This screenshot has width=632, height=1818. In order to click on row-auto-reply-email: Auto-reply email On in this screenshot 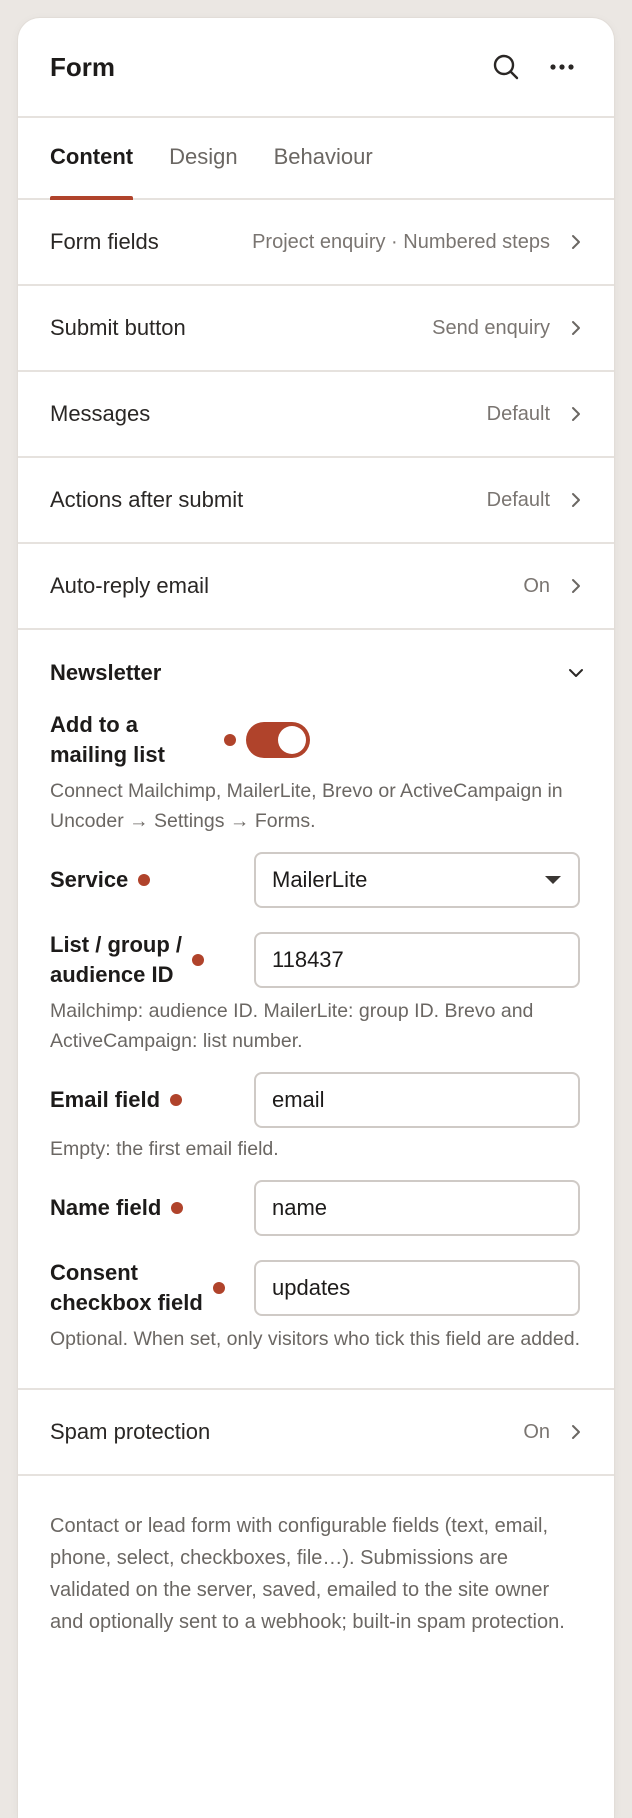, I will do `click(316, 587)`.